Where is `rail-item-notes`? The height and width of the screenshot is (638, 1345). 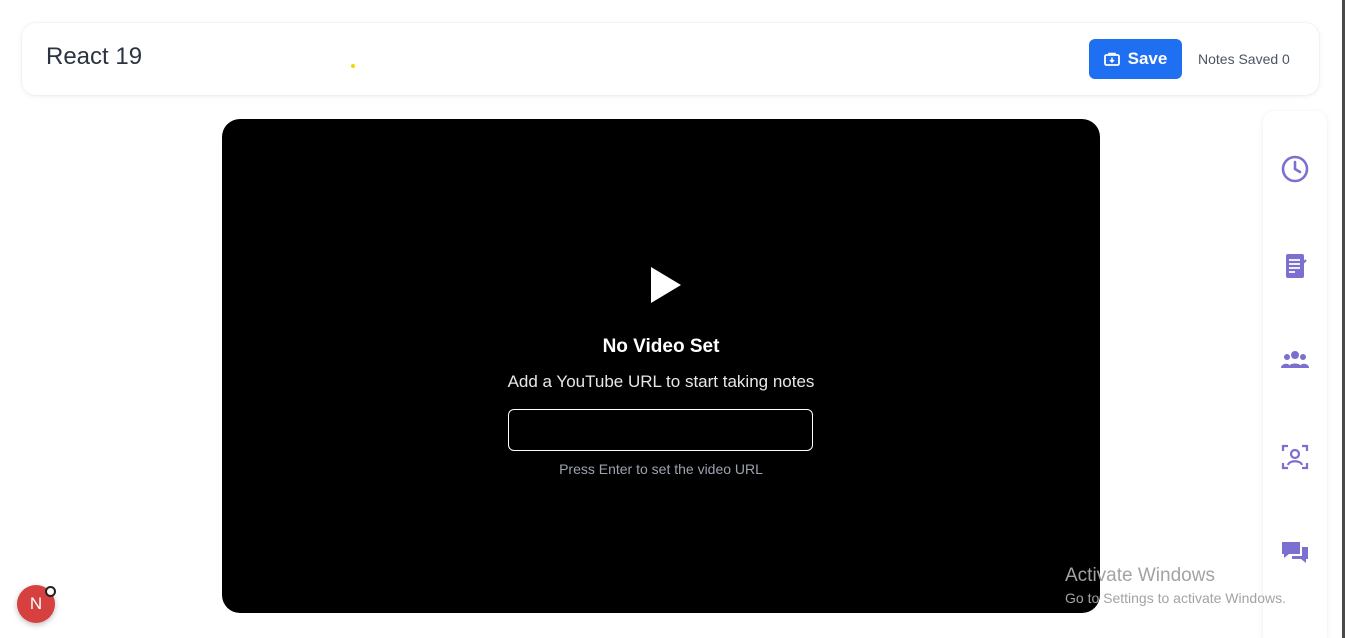 rail-item-notes is located at coordinates (1295, 266).